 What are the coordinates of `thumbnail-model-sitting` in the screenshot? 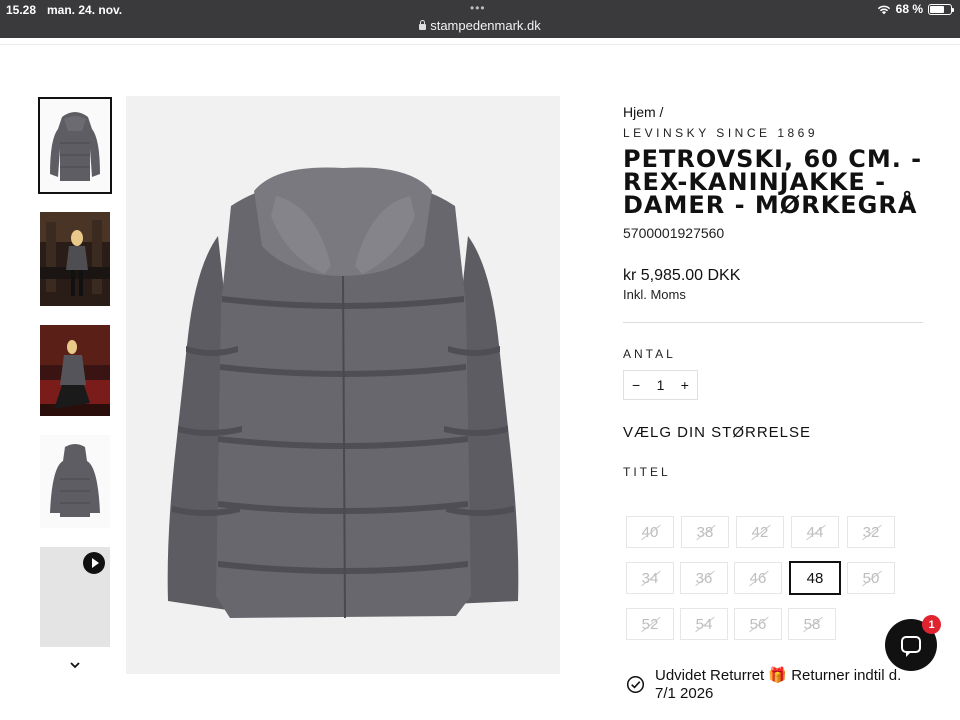 It's located at (75, 370).